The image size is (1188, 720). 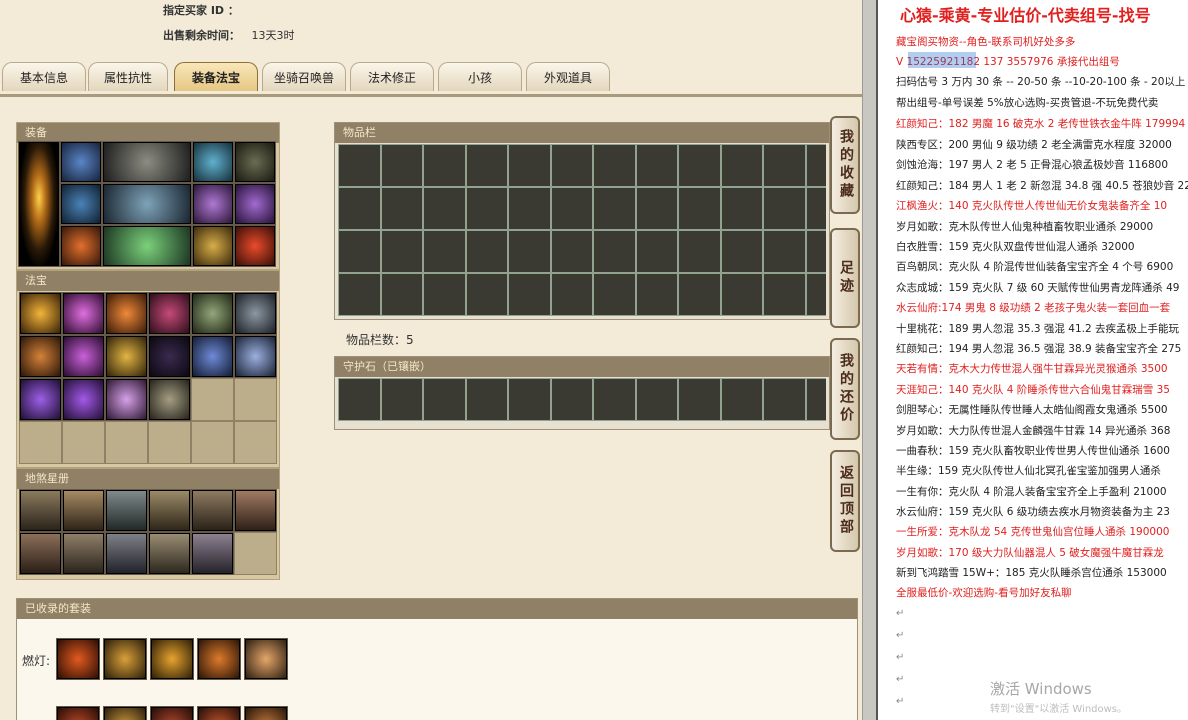 I want to click on my-favorites-button: 我的收藏, so click(x=845, y=165).